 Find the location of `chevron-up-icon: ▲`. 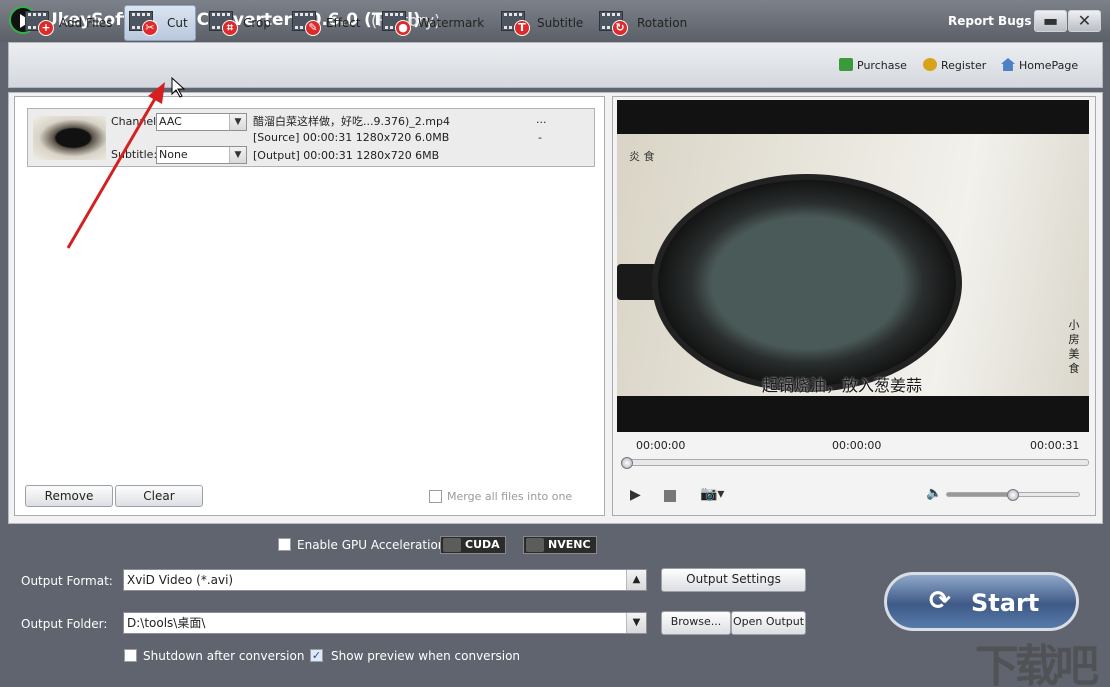

chevron-up-icon: ▲ is located at coordinates (636, 580).